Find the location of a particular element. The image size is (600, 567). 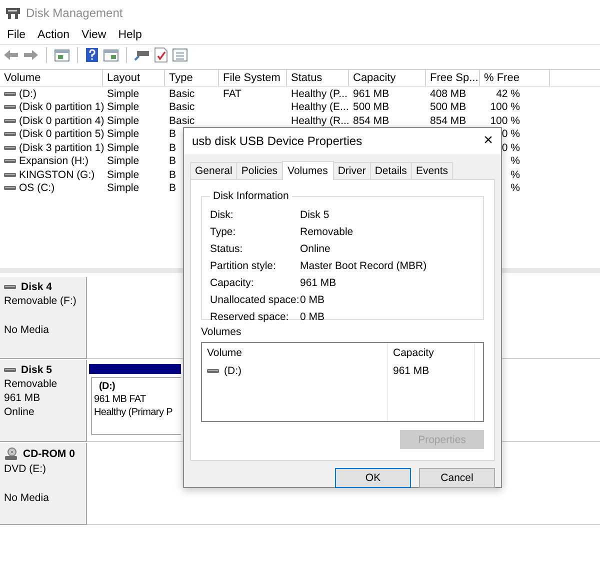

tab: Volumes is located at coordinates (308, 170).